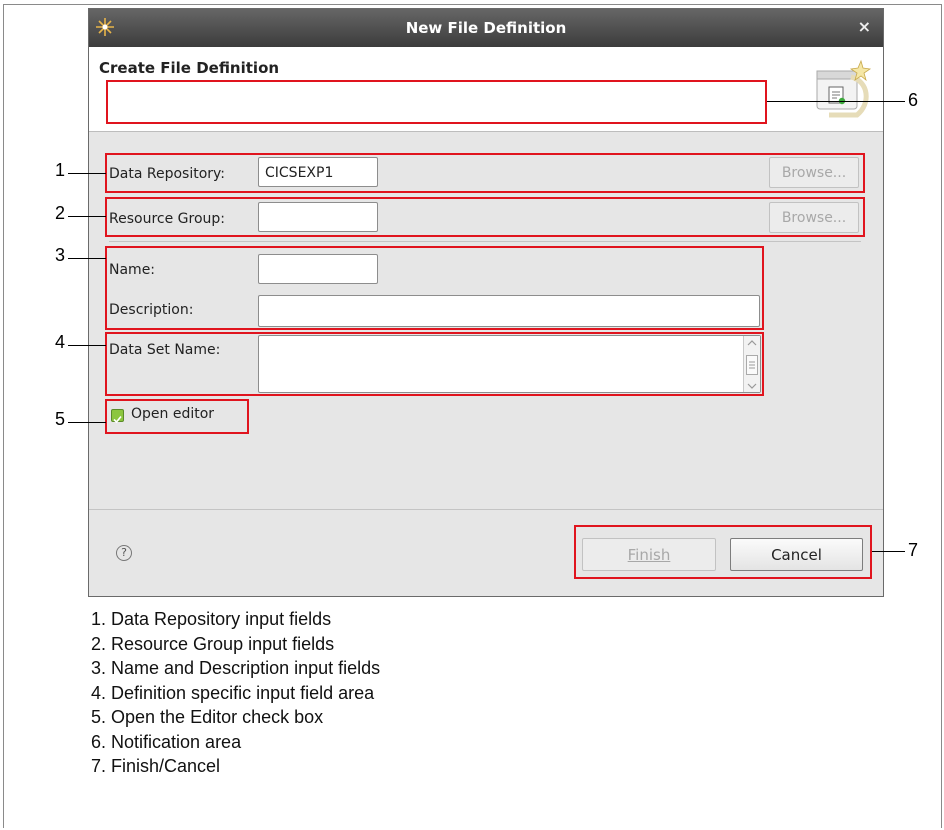 The width and height of the screenshot is (944, 830). Describe the element at coordinates (913, 100) in the screenshot. I see `callout-6: 6` at that location.